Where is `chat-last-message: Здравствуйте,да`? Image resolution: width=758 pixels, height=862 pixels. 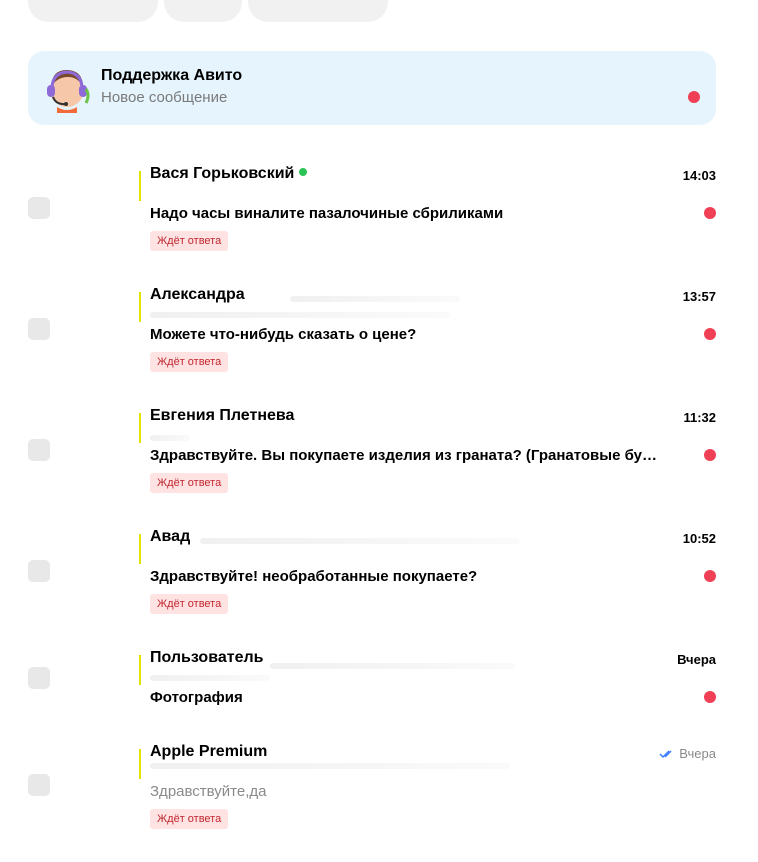
chat-last-message: Здравствуйте,да is located at coordinates (208, 791).